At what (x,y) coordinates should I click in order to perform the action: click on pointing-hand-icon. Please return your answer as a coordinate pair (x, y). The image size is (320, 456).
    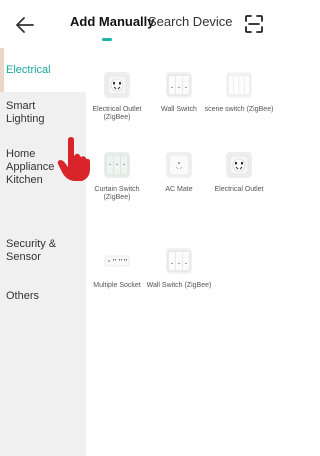
    Looking at the image, I should click on (73, 159).